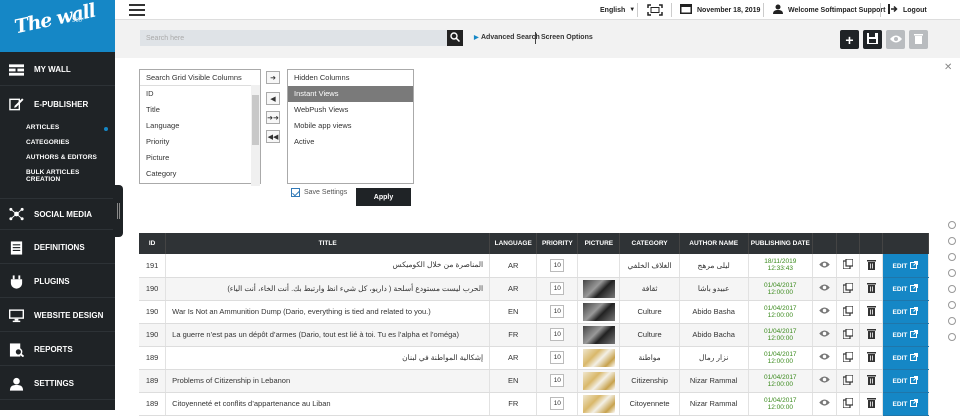 This screenshot has height=416, width=960. Describe the element at coordinates (781, 243) in the screenshot. I see `column-header: PUBLISHING DATE` at that location.